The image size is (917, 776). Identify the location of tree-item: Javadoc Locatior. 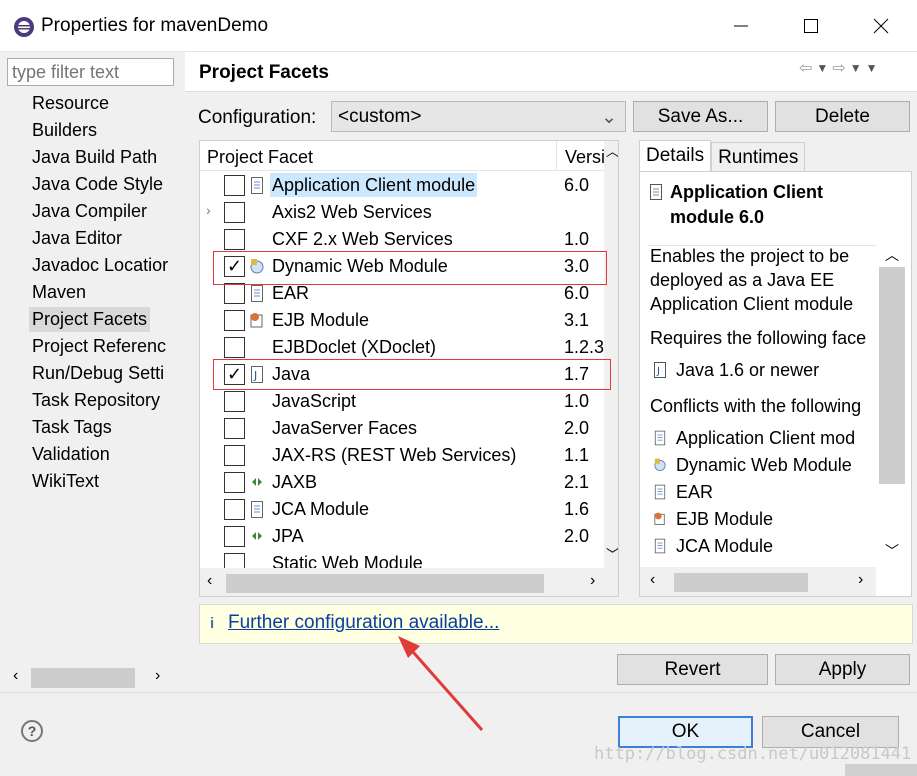
(100, 265).